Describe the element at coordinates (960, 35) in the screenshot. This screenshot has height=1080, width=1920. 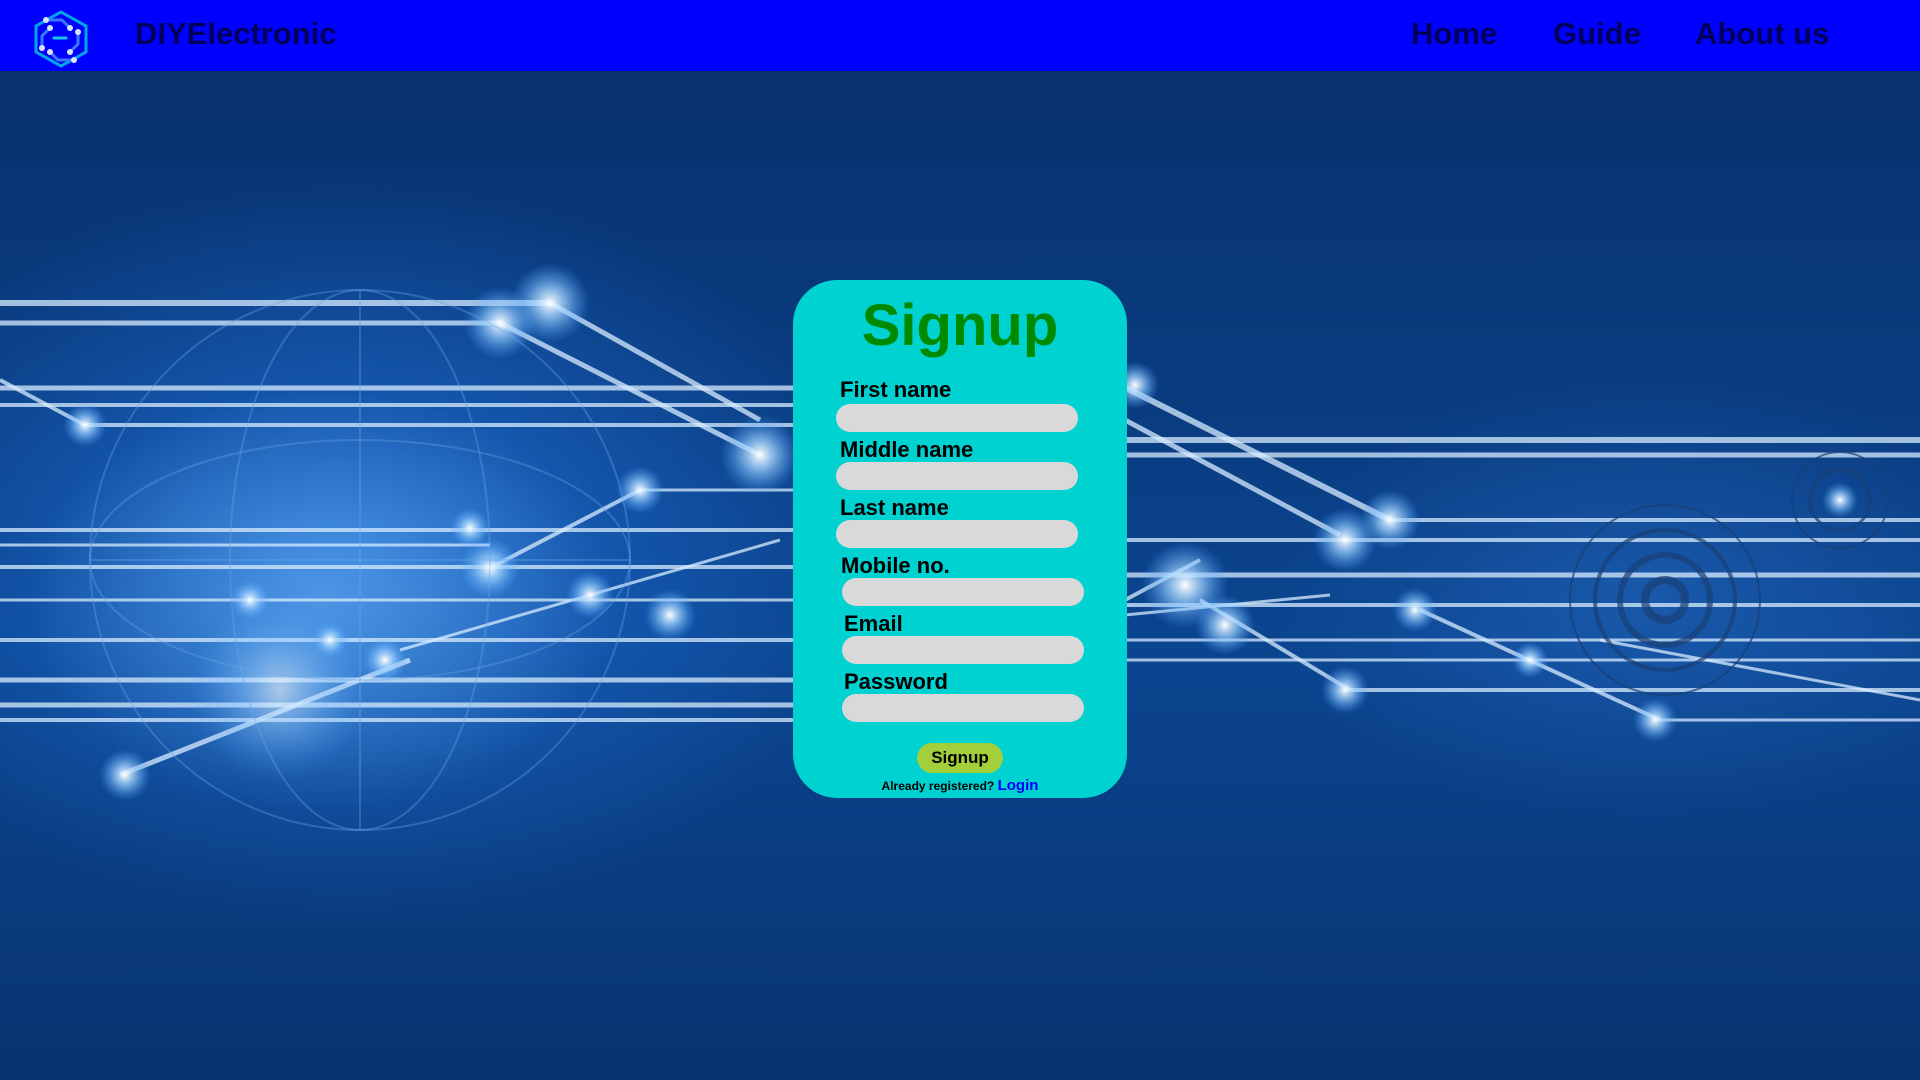
I see `top-navbar: DIYElectronic Home Guide About us` at that location.